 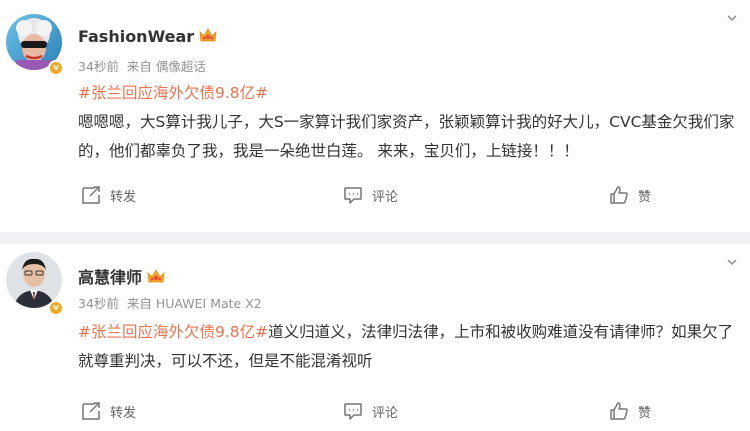 What do you see at coordinates (110, 277) in the screenshot?
I see `username-text: 高慧律师` at bounding box center [110, 277].